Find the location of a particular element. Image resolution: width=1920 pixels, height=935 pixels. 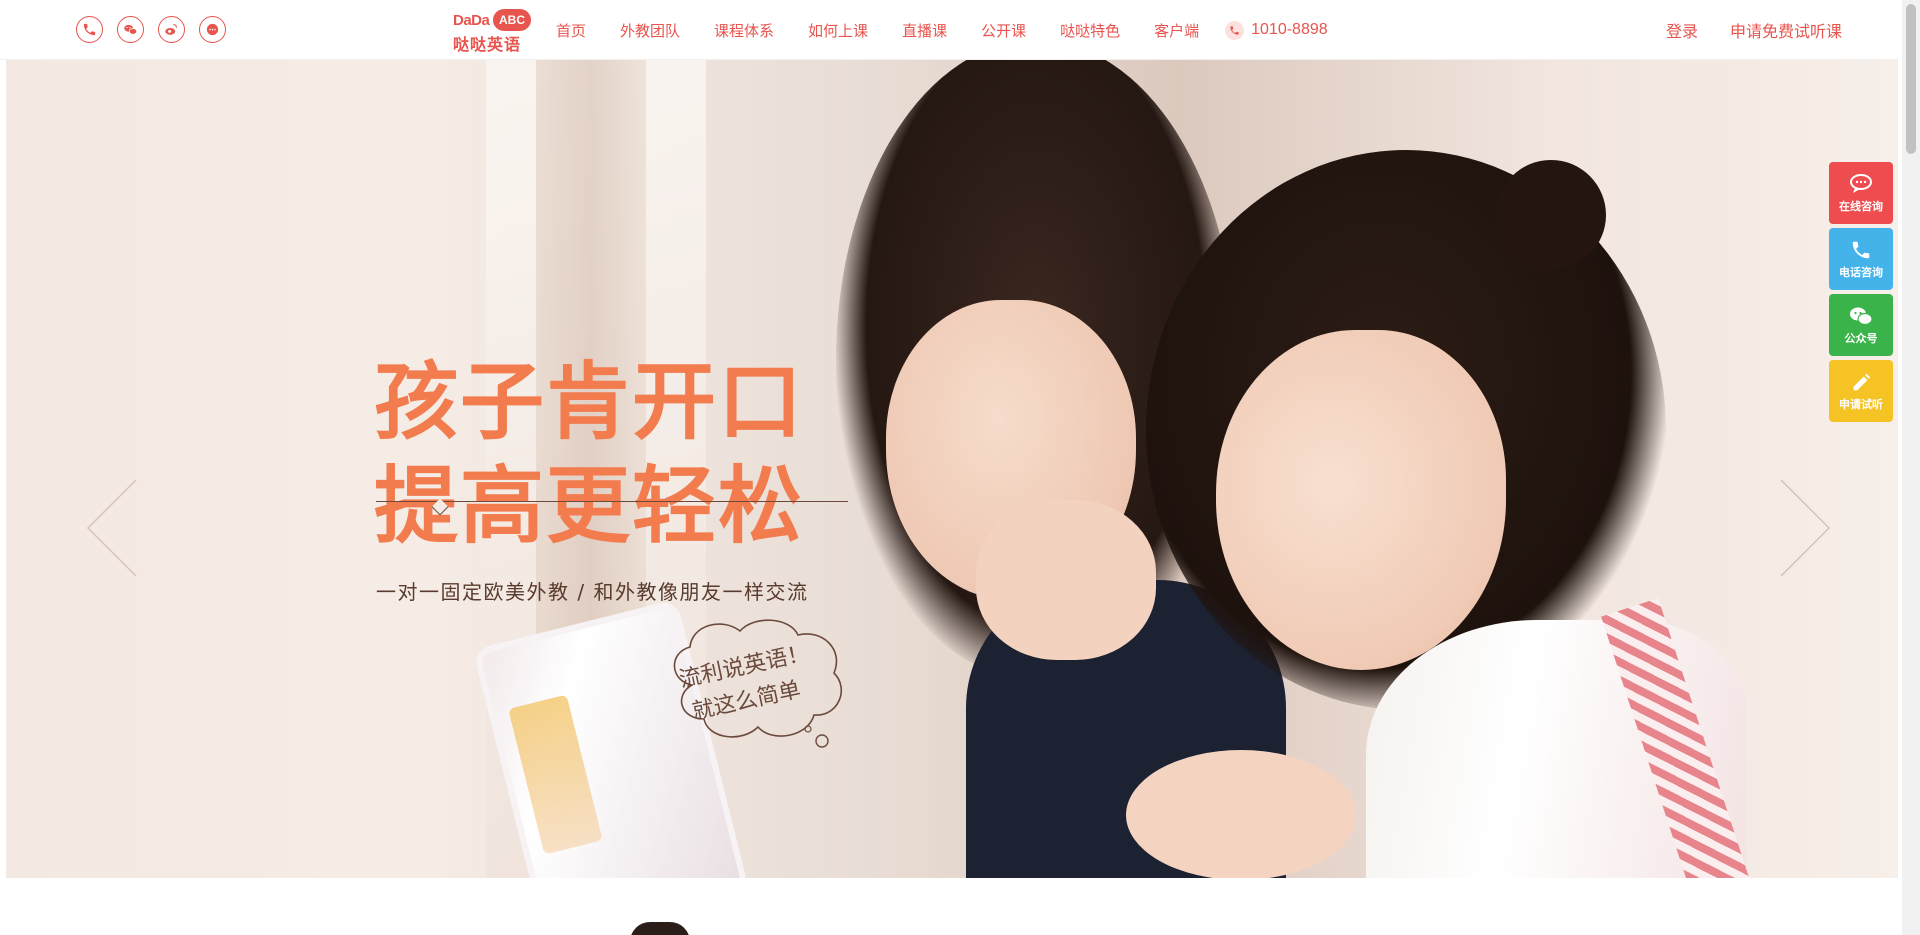

hotline: 1010-8898 is located at coordinates (1276, 30).